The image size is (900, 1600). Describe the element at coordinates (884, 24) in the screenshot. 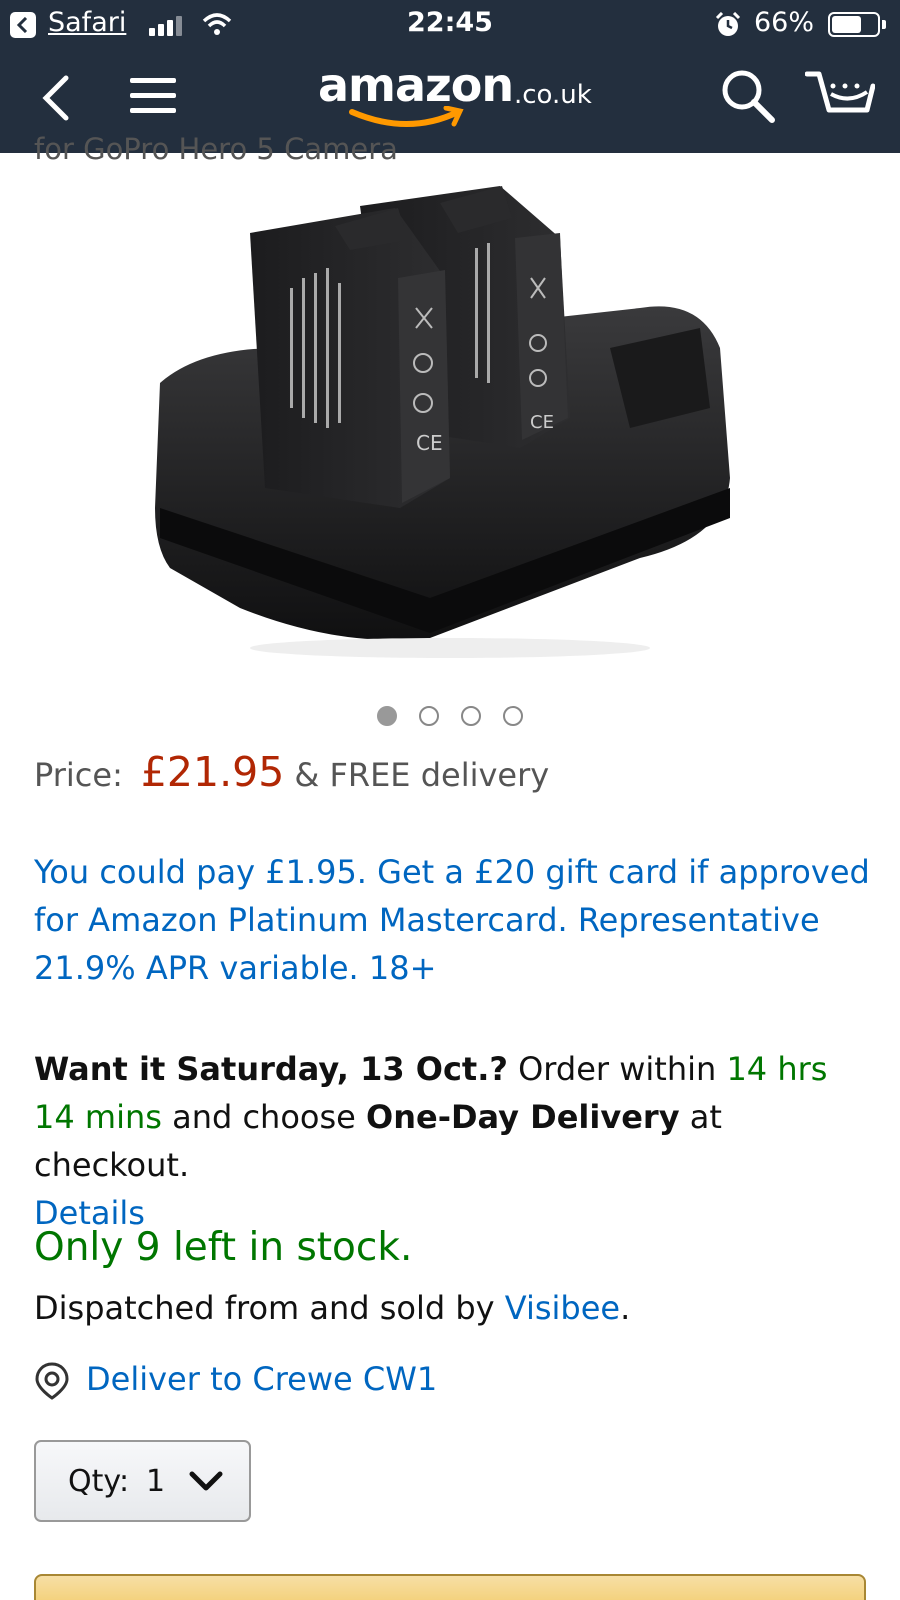

I see `battery-tip` at that location.